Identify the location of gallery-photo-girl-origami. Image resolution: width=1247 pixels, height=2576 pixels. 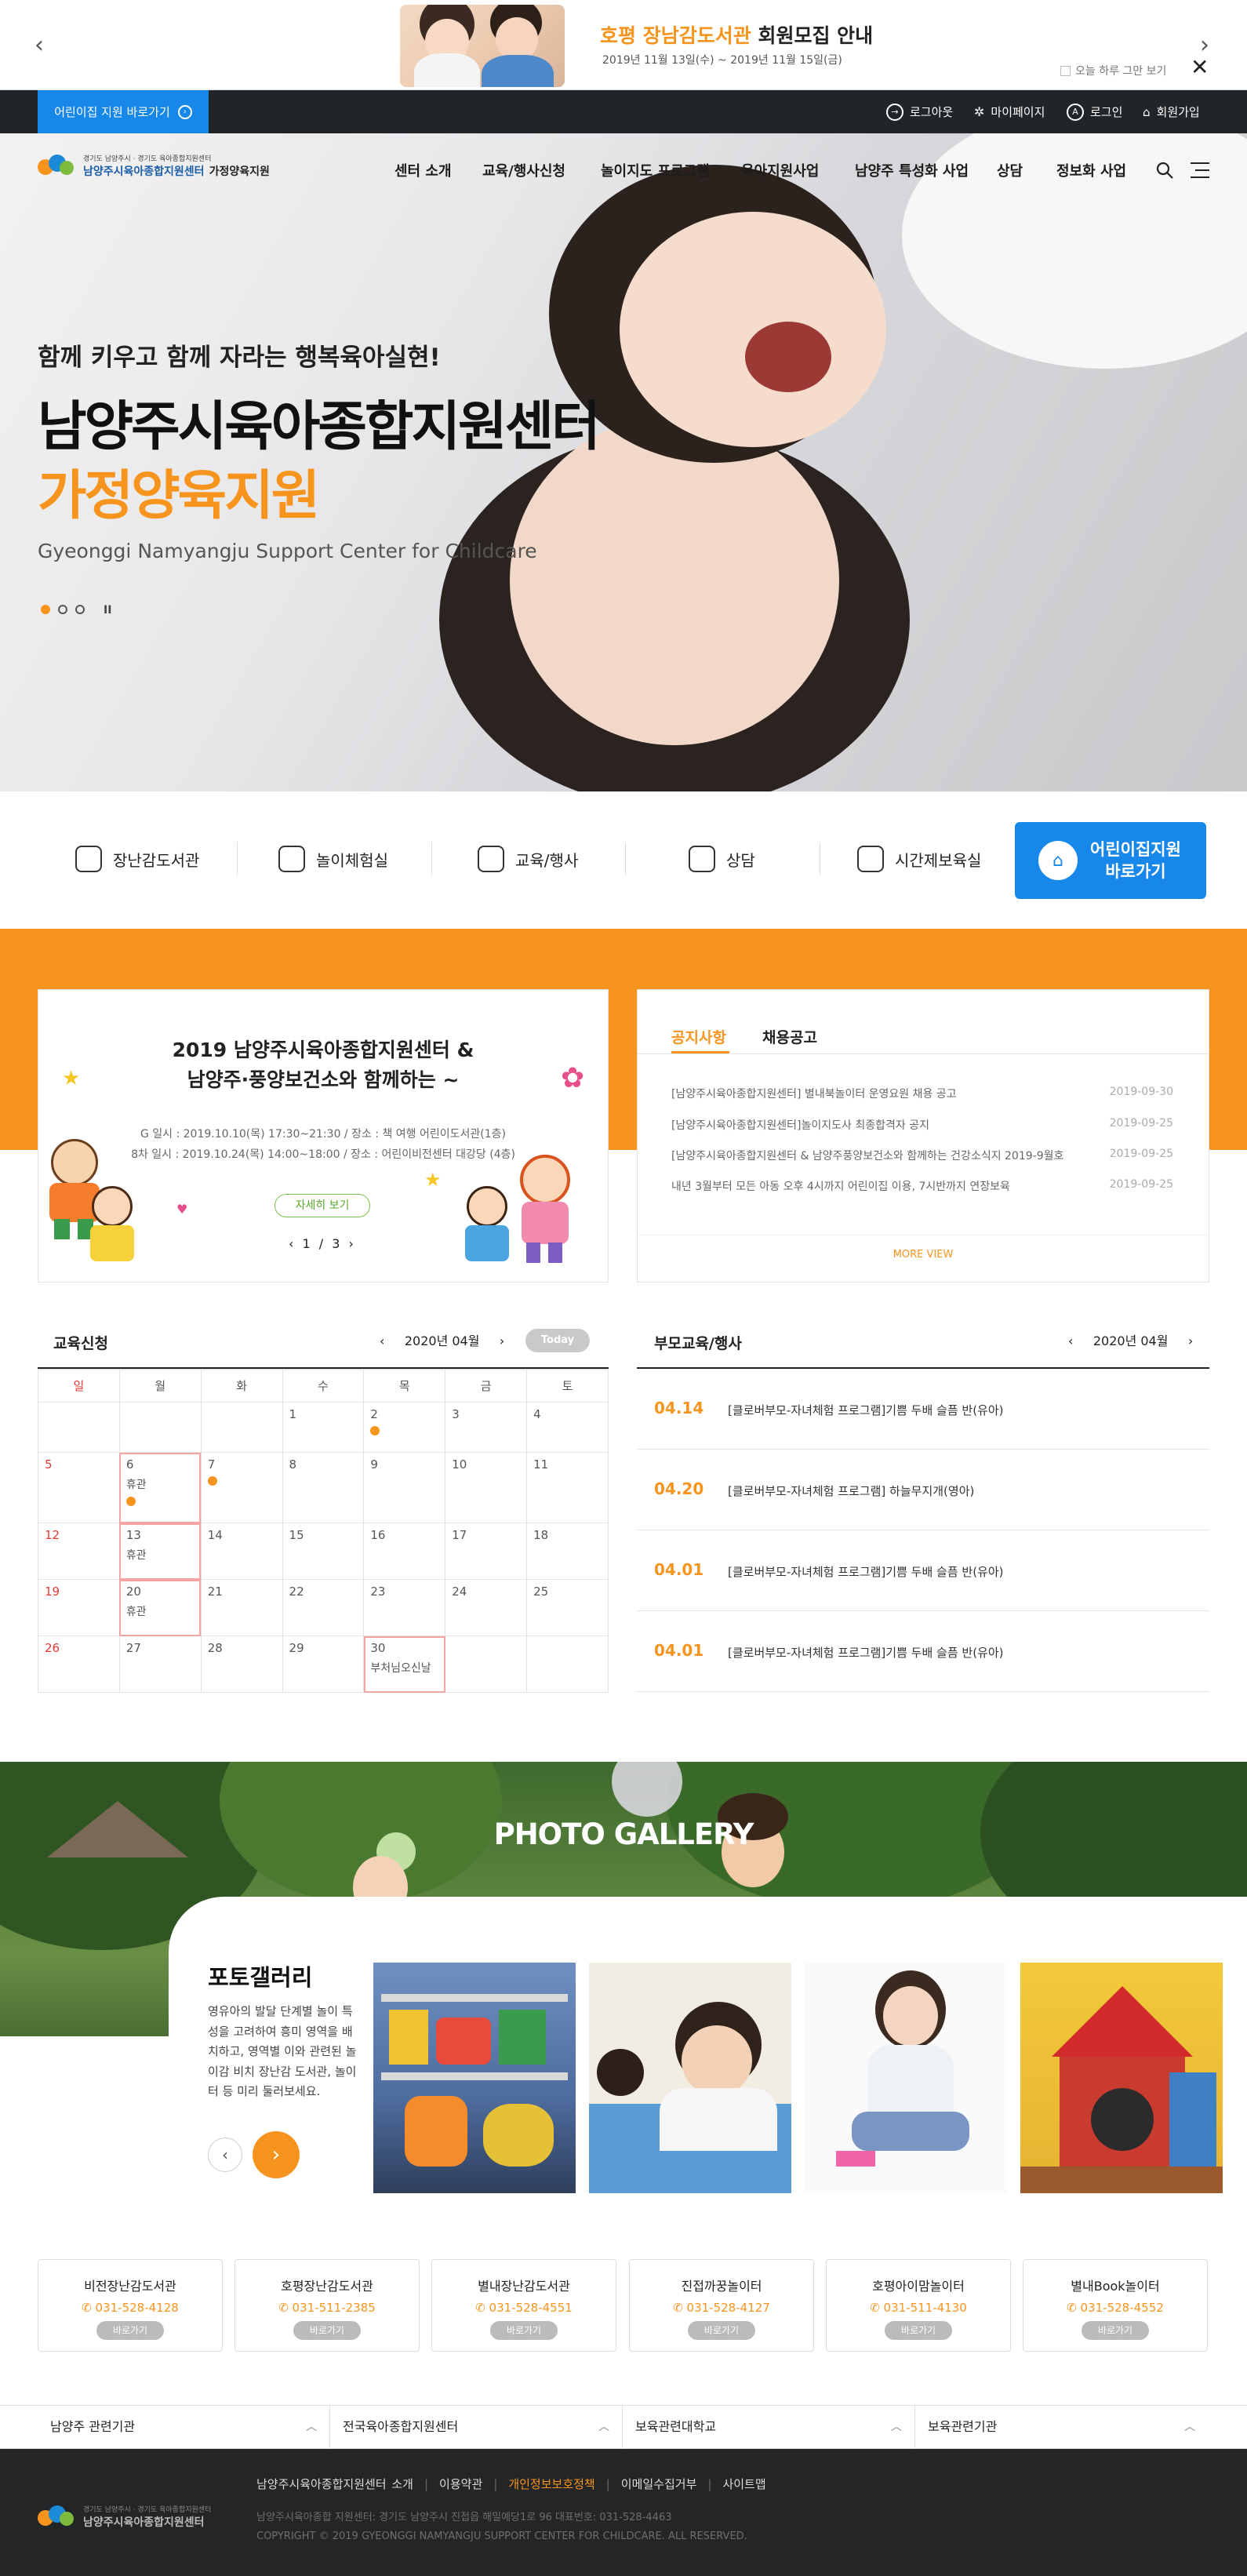
(906, 2078).